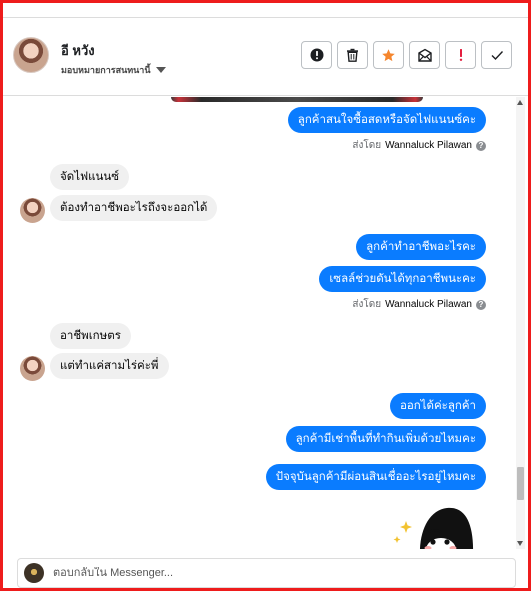 Image resolution: width=531 pixels, height=591 pixels. Describe the element at coordinates (34, 573) in the screenshot. I see `page-avatar` at that location.